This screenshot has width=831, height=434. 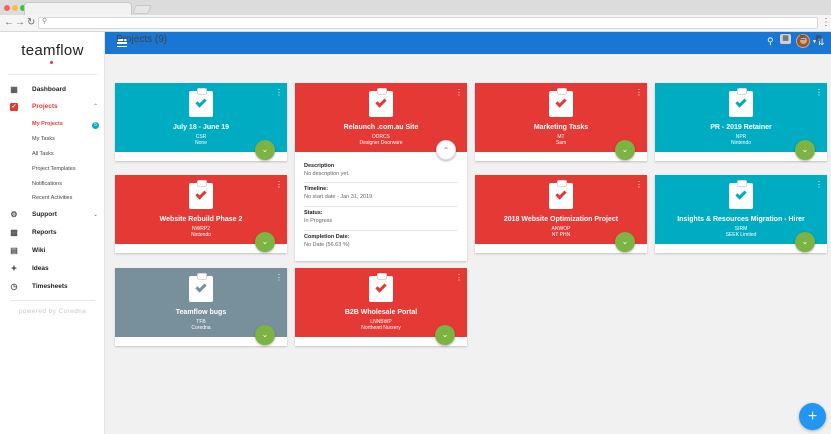 I want to click on sidebar-item-wiki: ▤ Wiki, so click(x=52, y=251).